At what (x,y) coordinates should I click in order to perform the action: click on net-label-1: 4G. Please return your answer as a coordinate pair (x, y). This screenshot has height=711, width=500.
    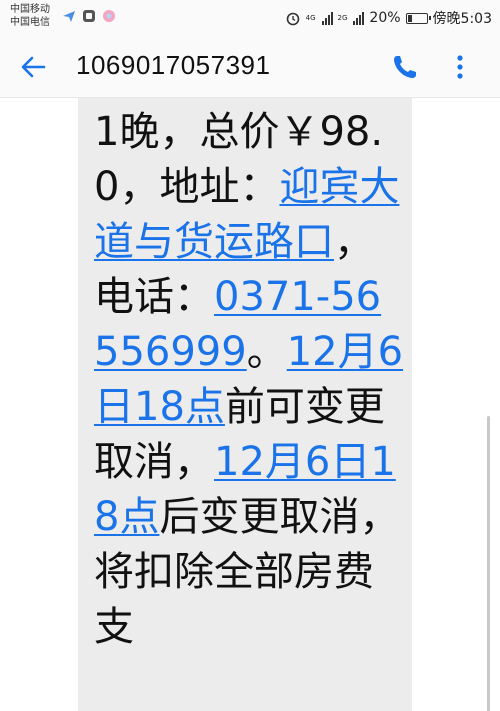
    Looking at the image, I should click on (310, 17).